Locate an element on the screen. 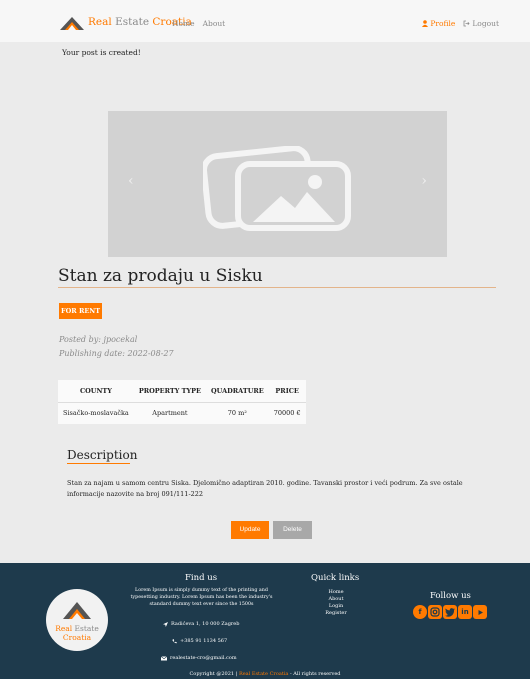 This screenshot has height=679, width=530. posted-by: Posted by: jpocekal is located at coordinates (98, 339).